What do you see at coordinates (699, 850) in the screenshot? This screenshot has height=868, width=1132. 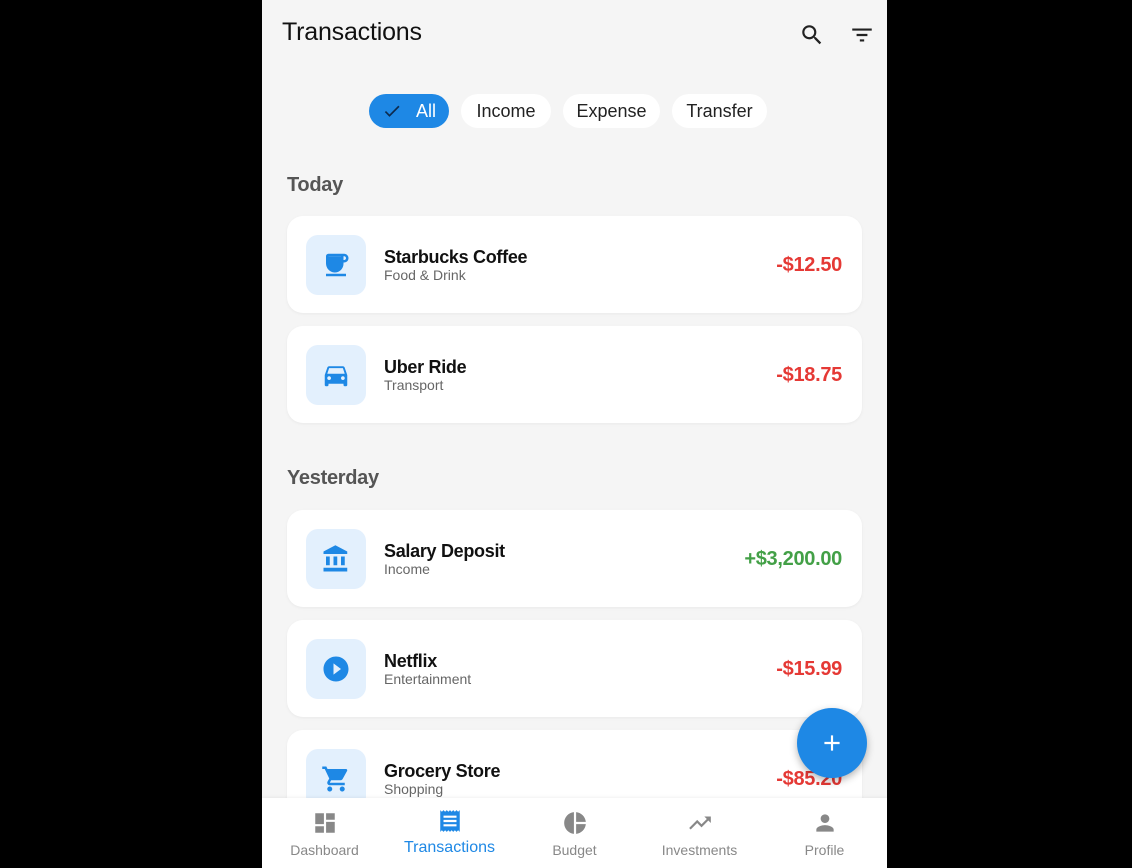 I see `nav-label: Investments` at bounding box center [699, 850].